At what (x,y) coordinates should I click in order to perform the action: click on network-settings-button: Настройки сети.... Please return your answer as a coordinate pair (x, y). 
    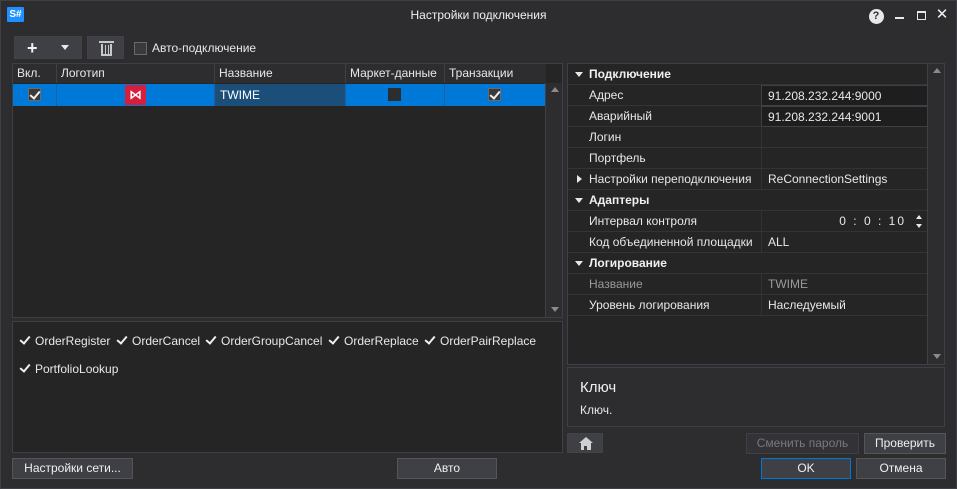
    Looking at the image, I should click on (72, 468).